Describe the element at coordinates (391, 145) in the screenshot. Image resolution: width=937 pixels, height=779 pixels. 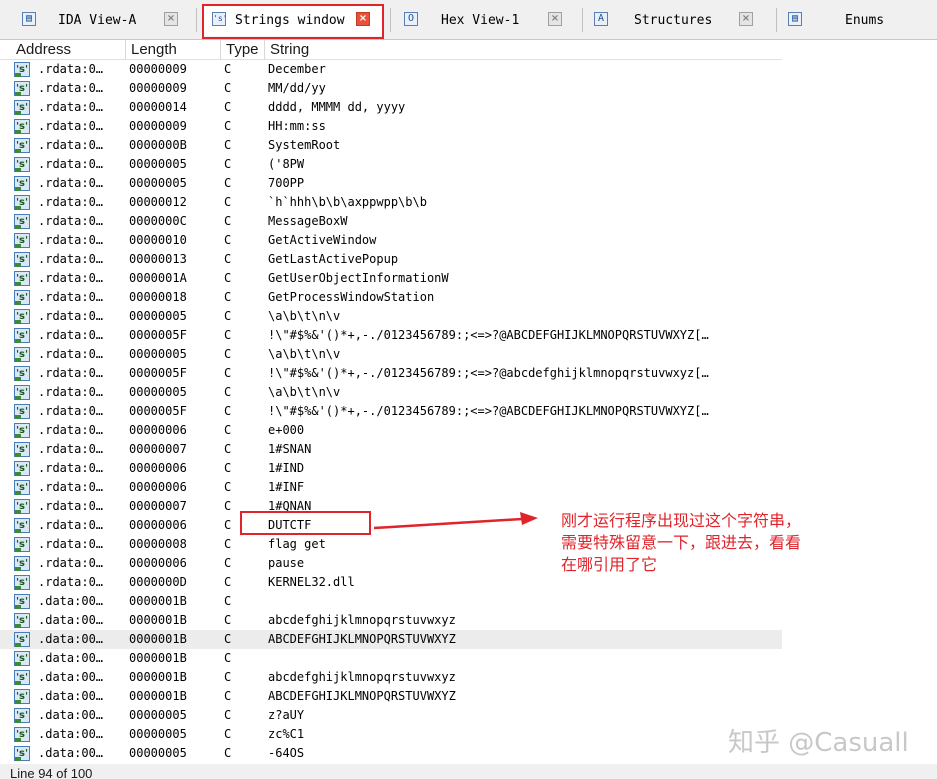
I see `table-row: 's' .rdata:0… 0000000B C SystemRoot` at that location.